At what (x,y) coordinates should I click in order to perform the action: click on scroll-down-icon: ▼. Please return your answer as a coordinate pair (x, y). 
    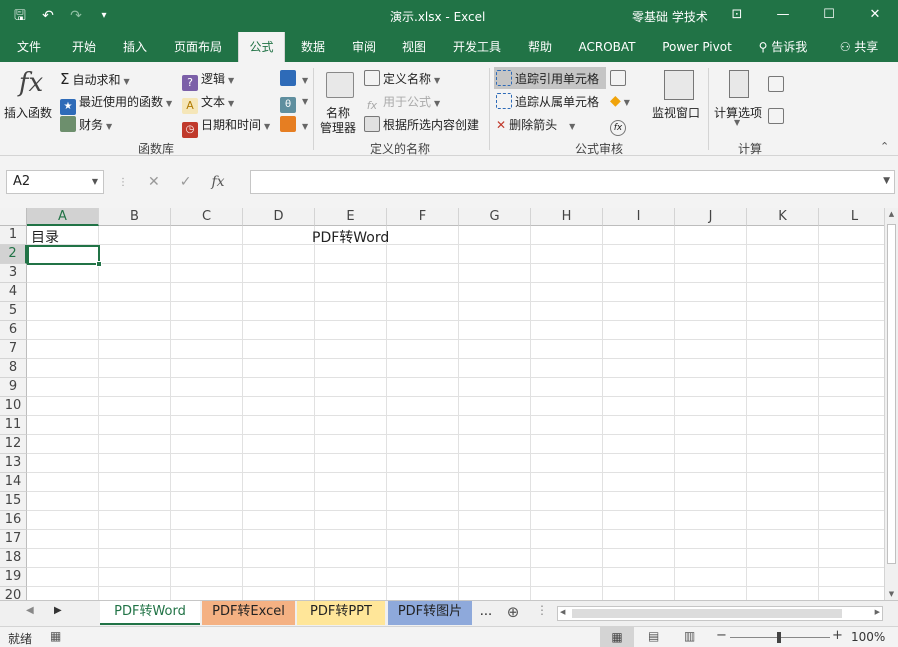
    Looking at the image, I should click on (891, 594).